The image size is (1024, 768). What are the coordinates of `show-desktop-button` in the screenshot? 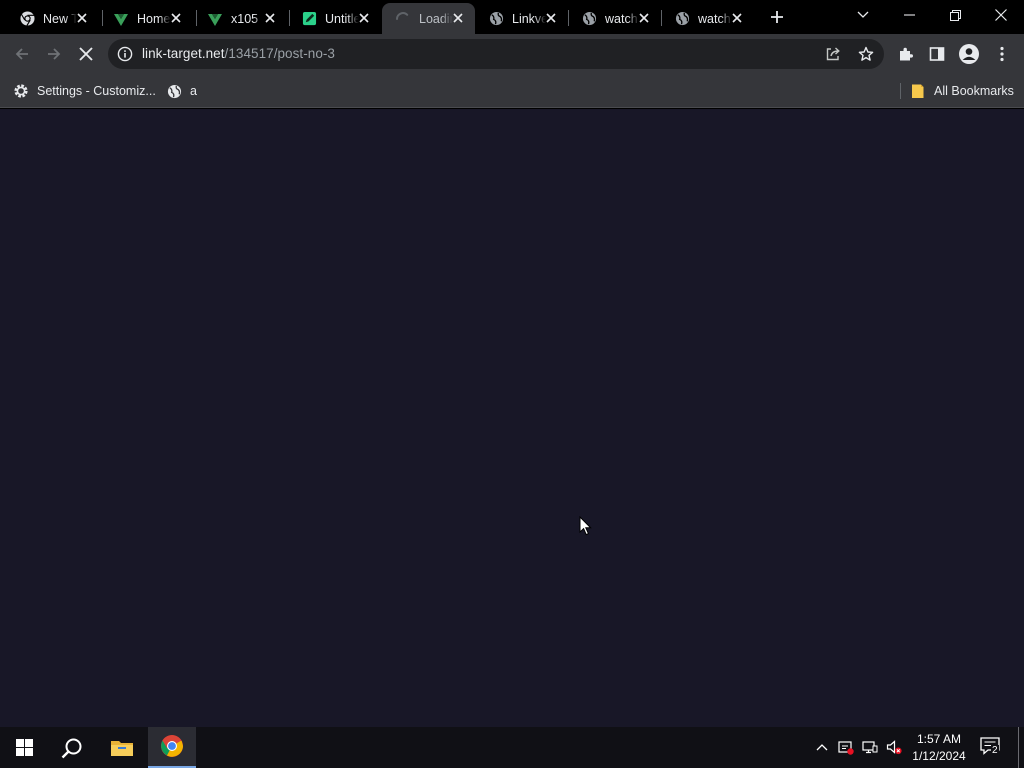 It's located at (1018, 747).